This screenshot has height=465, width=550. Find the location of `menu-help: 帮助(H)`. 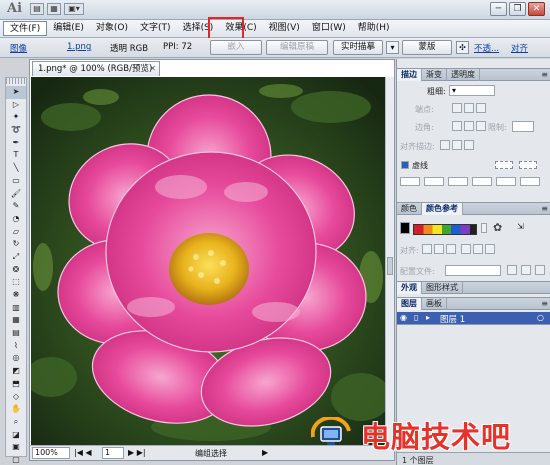

menu-help: 帮助(H) is located at coordinates (374, 28).